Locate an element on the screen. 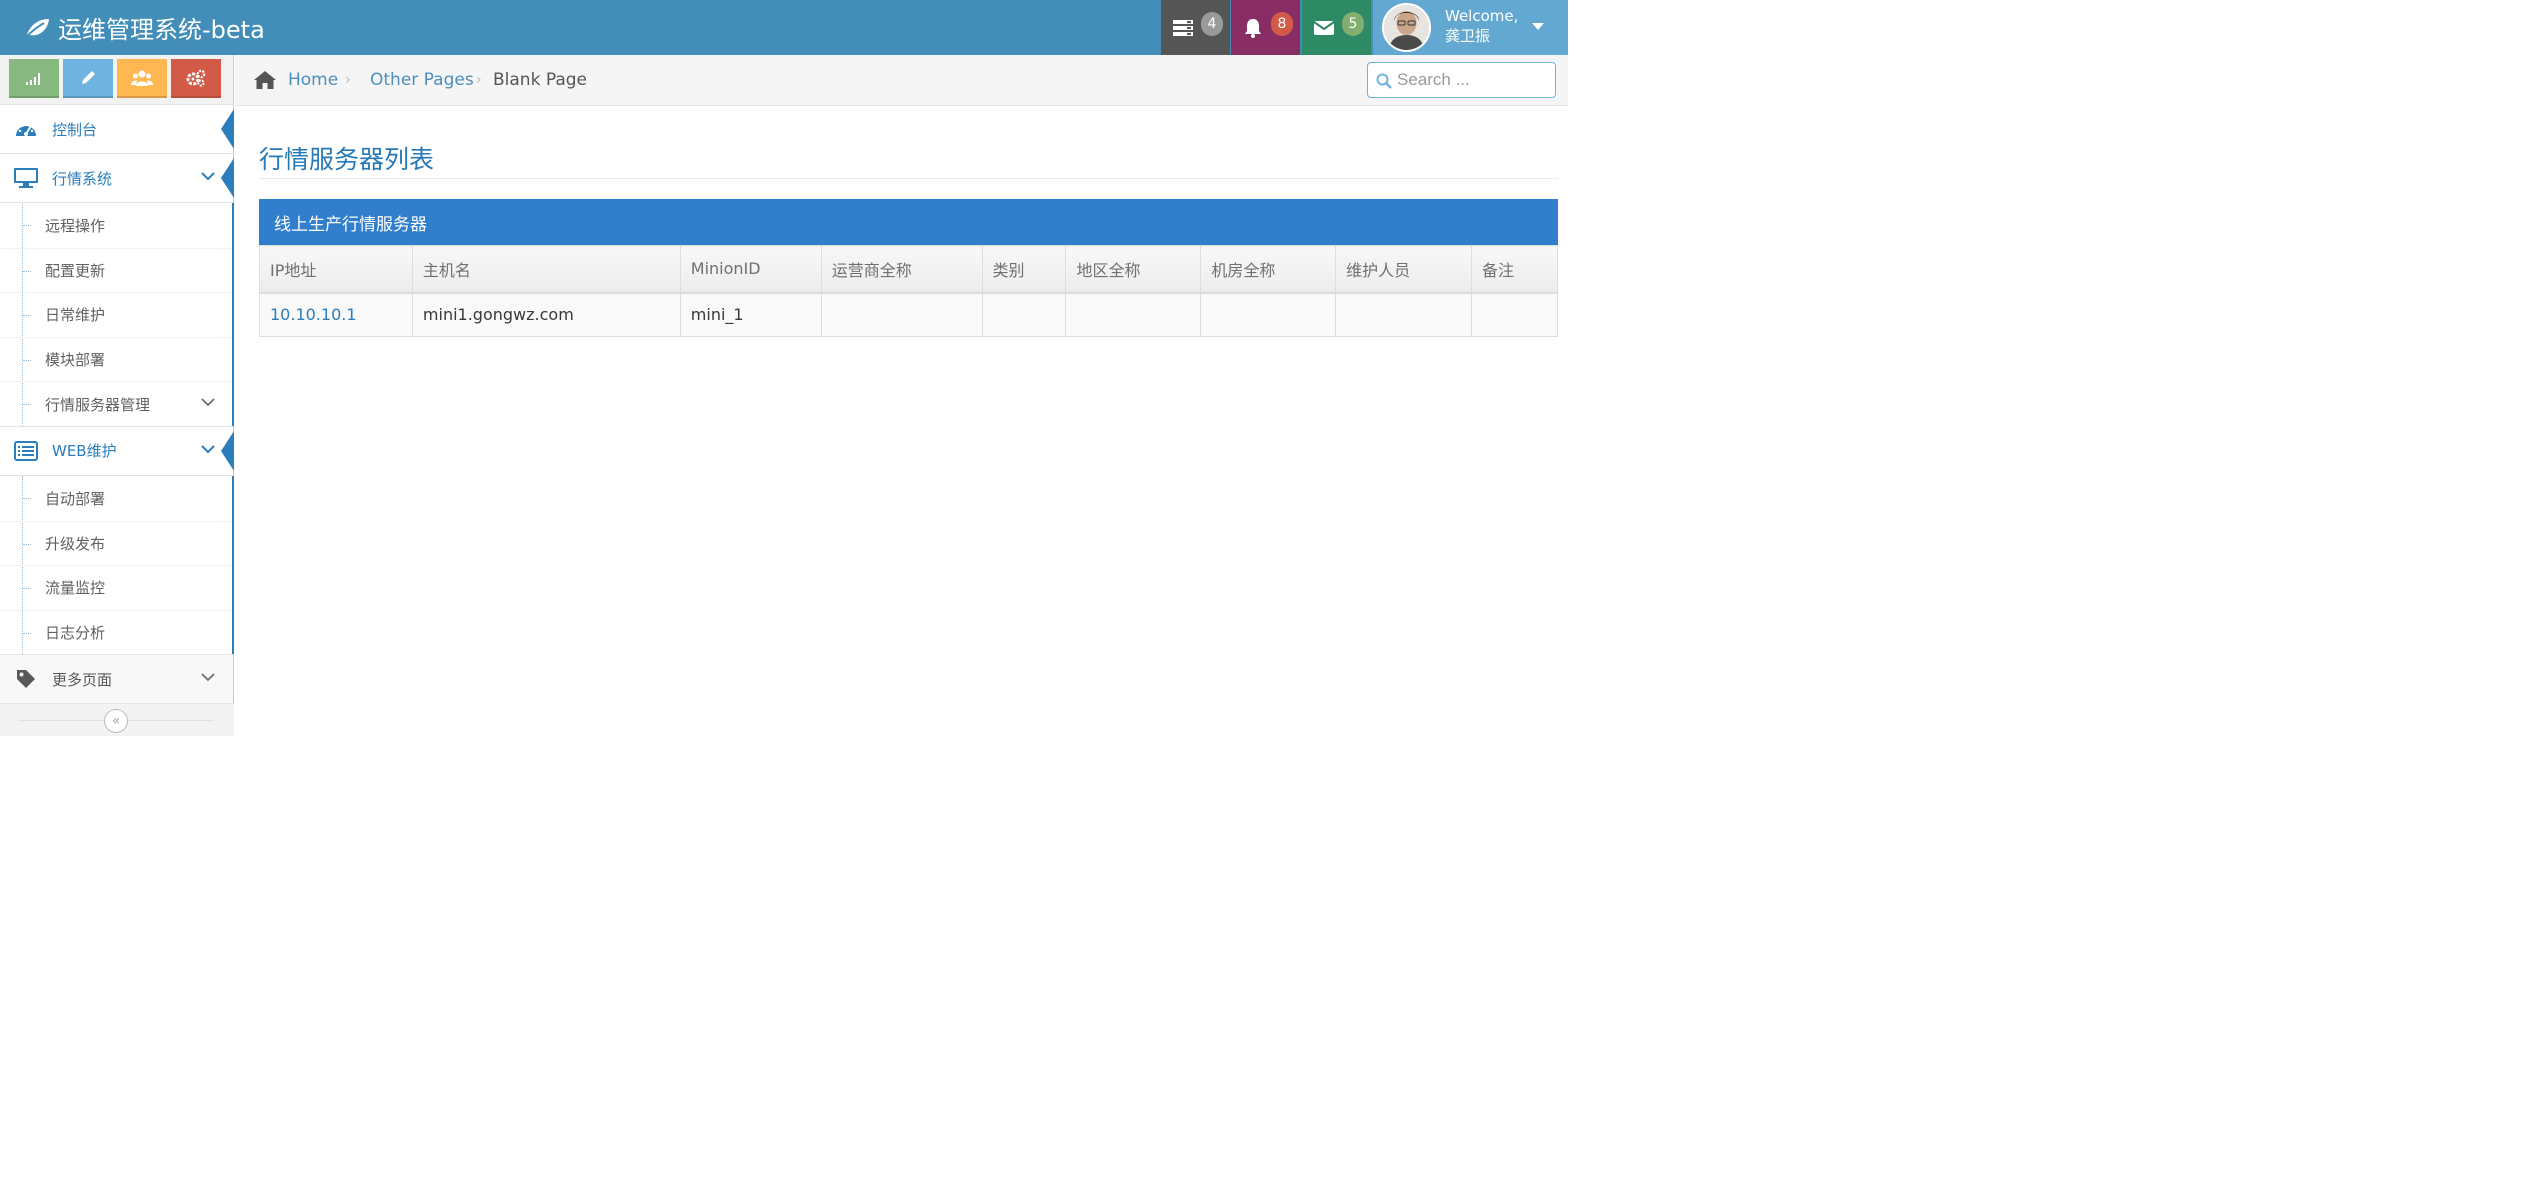 The height and width of the screenshot is (1190, 2534). divider is located at coordinates (908, 178).